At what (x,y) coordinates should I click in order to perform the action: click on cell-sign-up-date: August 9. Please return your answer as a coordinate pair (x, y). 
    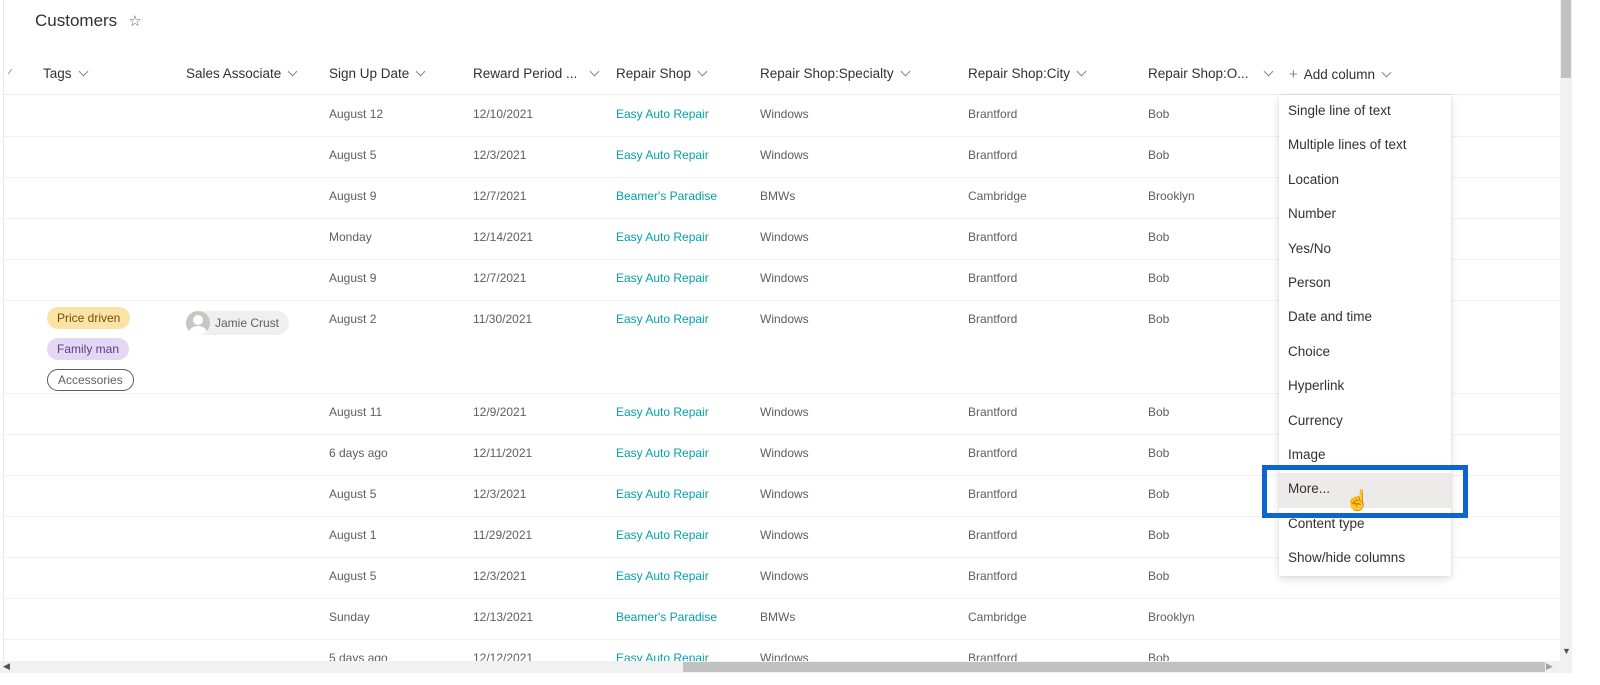
    Looking at the image, I should click on (353, 196).